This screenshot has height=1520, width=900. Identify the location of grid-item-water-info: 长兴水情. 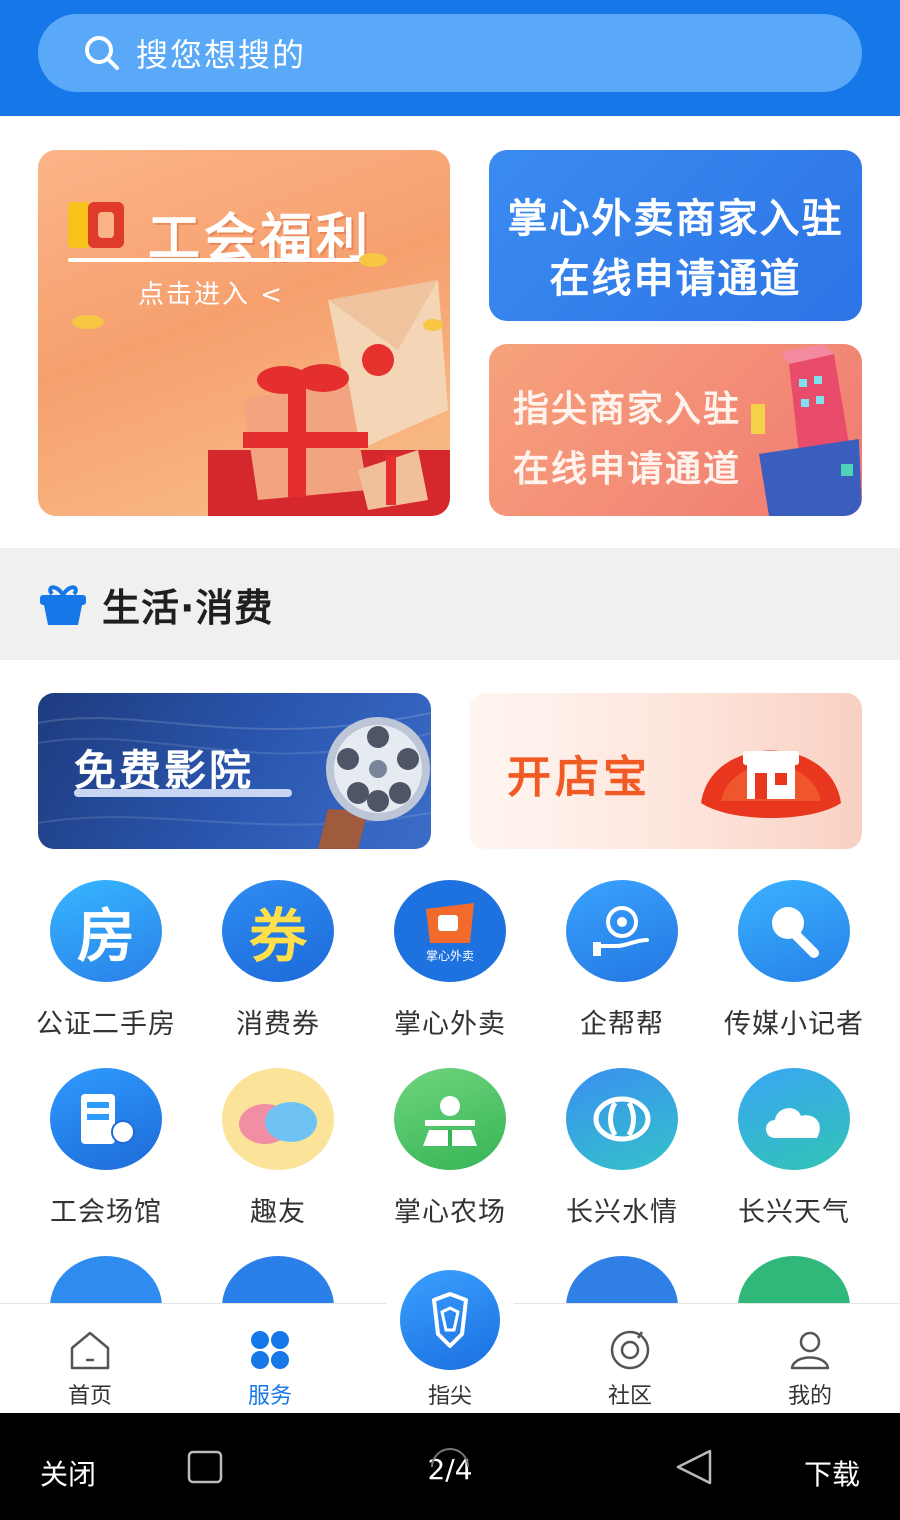
(622, 1153).